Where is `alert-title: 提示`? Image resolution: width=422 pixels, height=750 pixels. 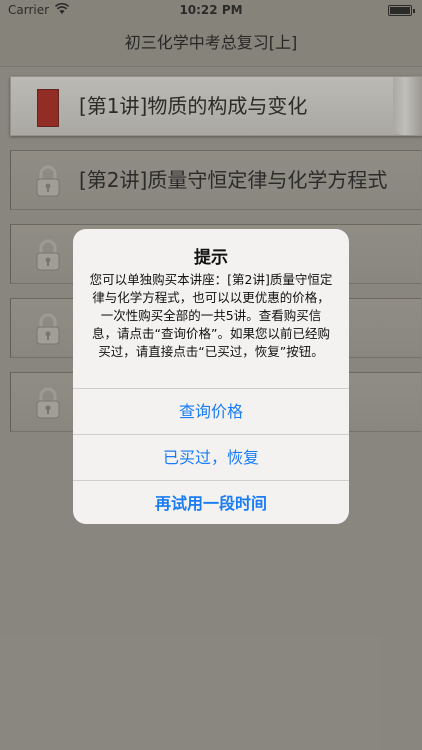 alert-title: 提示 is located at coordinates (211, 258).